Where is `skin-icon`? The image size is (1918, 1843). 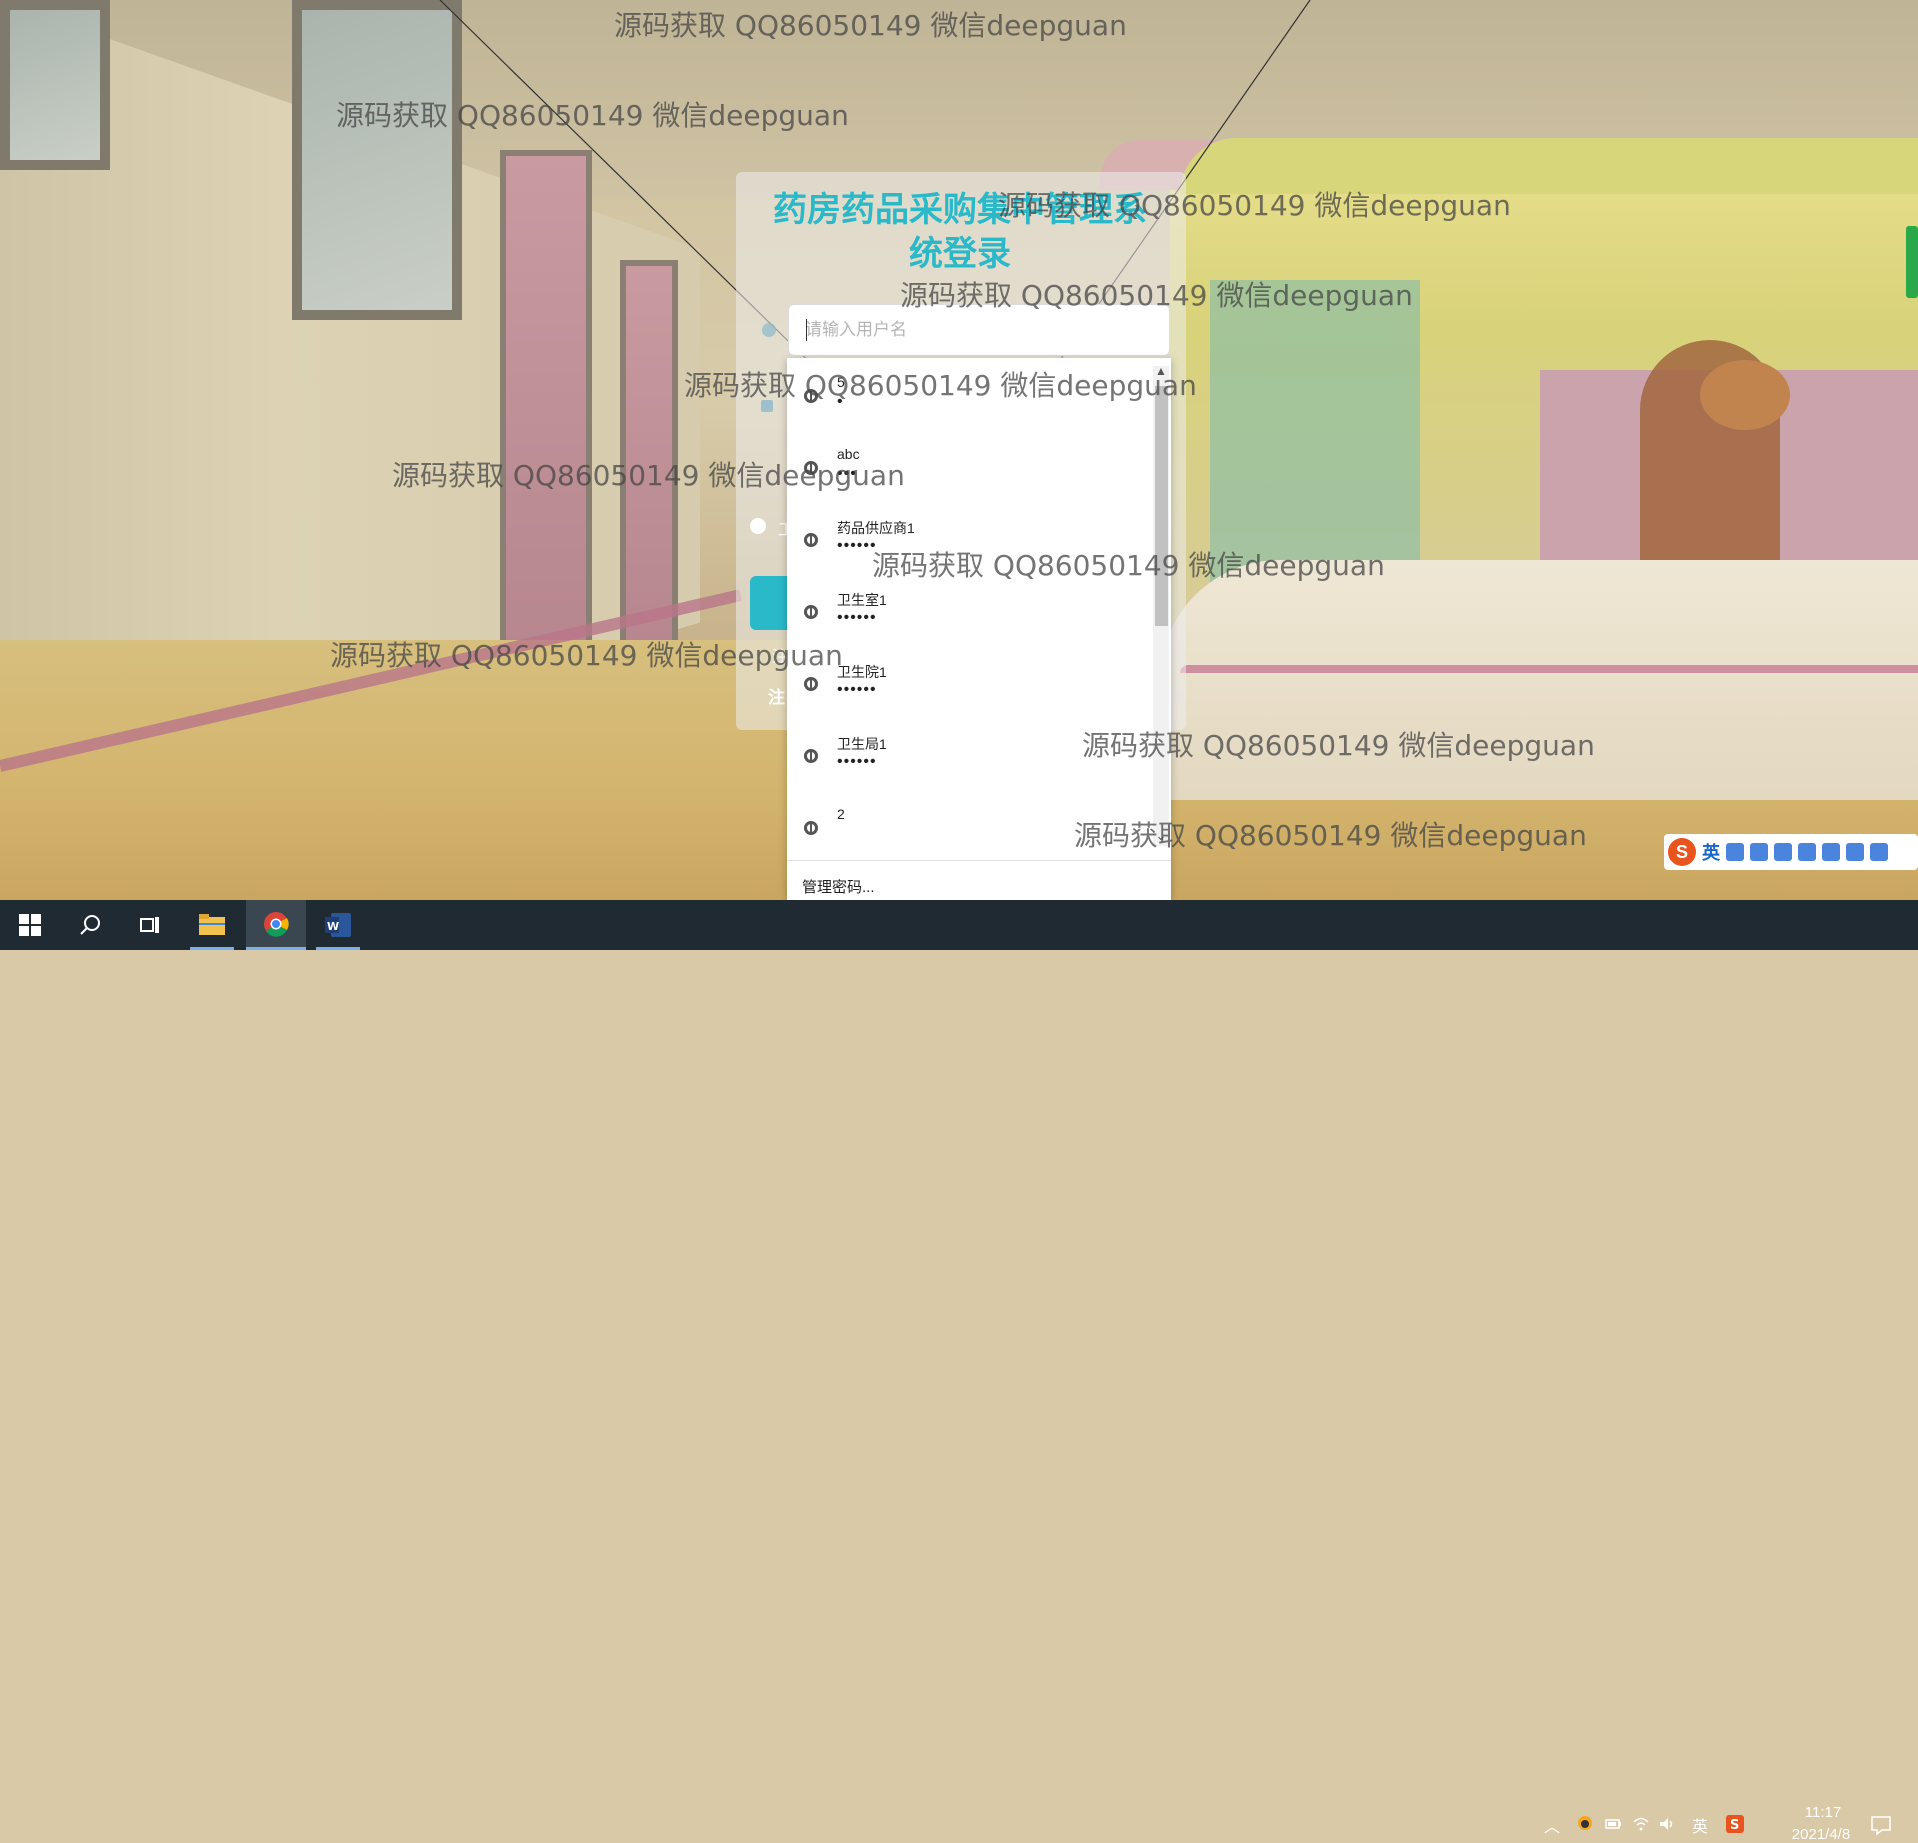 skin-icon is located at coordinates (1855, 852).